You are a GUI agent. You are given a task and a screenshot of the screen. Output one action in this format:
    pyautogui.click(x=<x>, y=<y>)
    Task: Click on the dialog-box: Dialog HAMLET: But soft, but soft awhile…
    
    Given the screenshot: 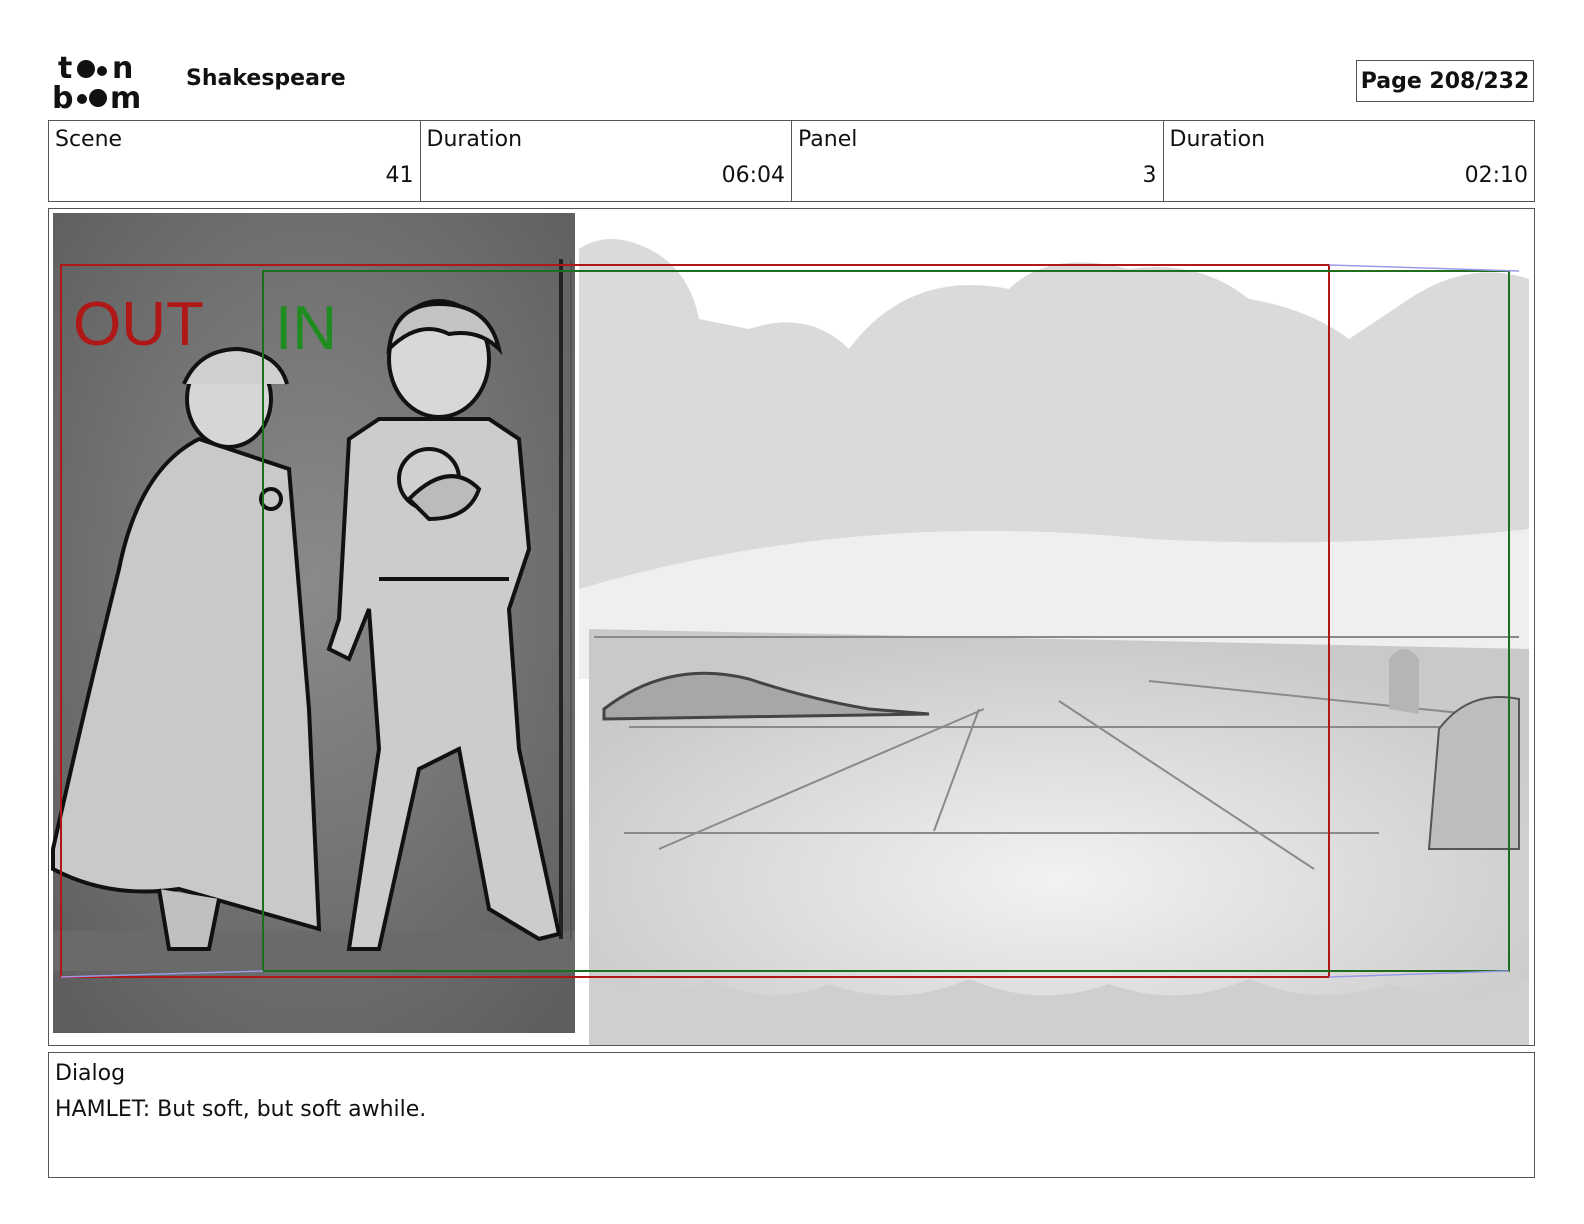 What is the action you would take?
    pyautogui.click(x=791, y=1115)
    